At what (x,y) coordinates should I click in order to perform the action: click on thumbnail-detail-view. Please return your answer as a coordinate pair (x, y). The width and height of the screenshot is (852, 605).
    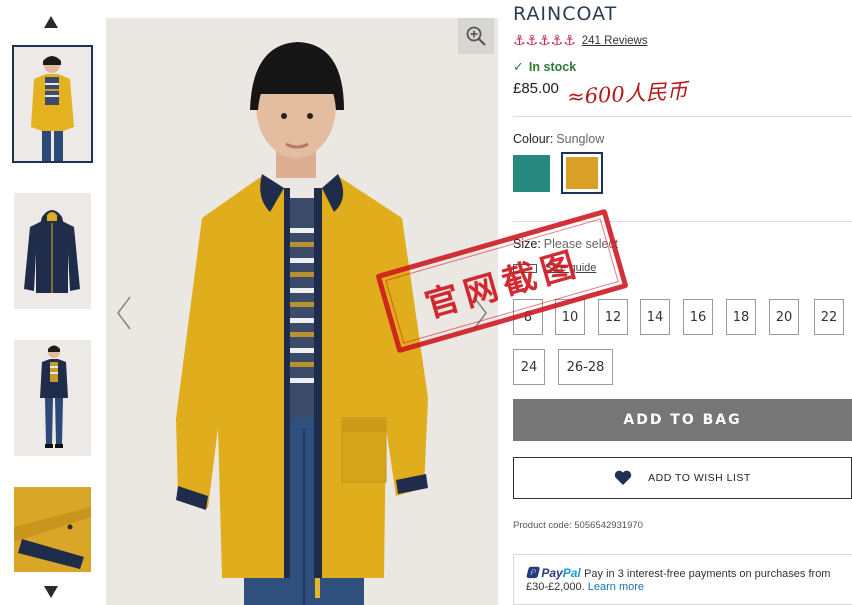
    Looking at the image, I should click on (52, 529).